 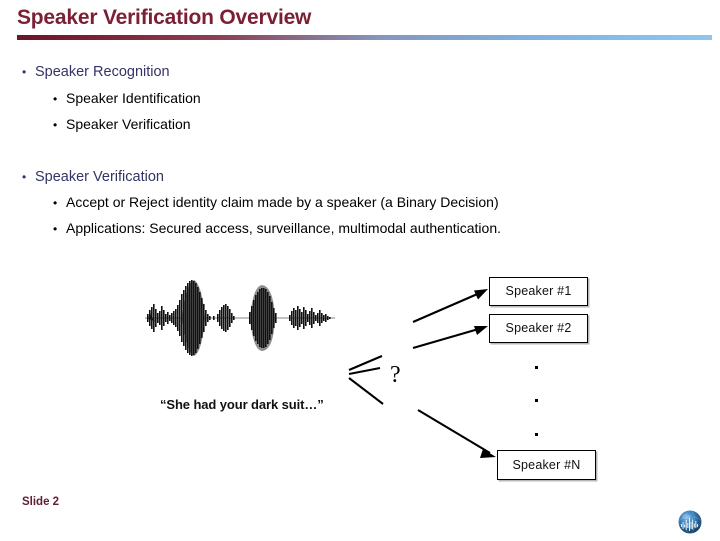 I want to click on speaker-box-n: Speaker #N, so click(x=546, y=465).